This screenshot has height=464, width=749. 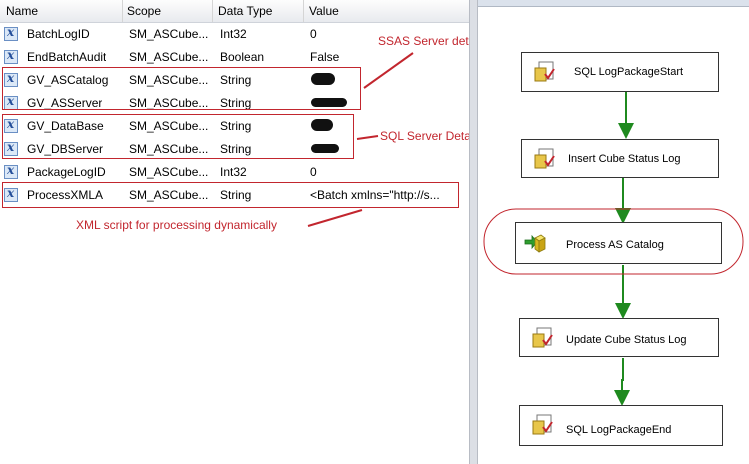 What do you see at coordinates (613, 3) in the screenshot?
I see `designer-tab-strip` at bounding box center [613, 3].